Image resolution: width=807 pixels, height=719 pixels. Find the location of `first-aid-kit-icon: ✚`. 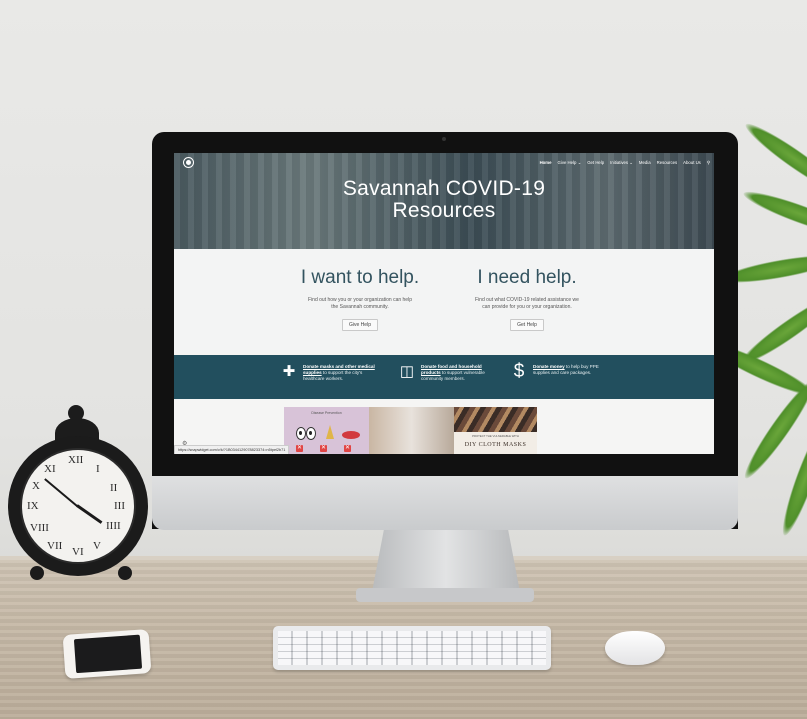

first-aid-kit-icon: ✚ is located at coordinates (289, 371).